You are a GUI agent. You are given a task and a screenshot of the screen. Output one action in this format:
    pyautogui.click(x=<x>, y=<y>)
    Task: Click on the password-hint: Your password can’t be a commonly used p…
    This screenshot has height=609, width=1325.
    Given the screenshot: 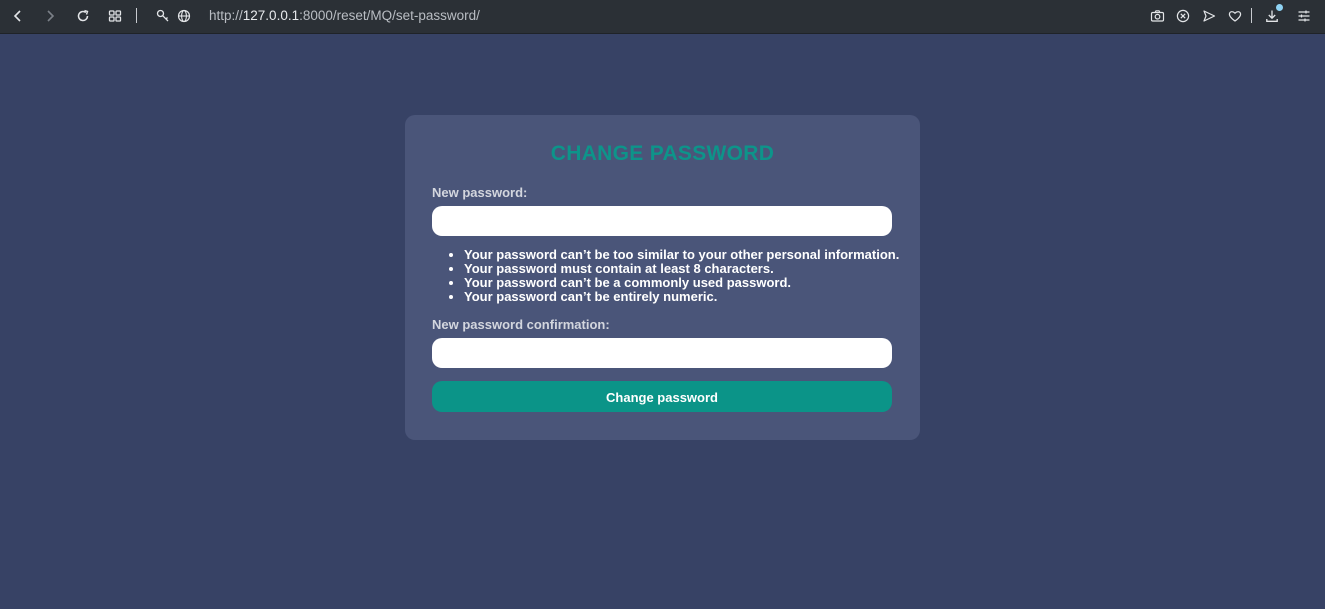 What is the action you would take?
    pyautogui.click(x=681, y=283)
    